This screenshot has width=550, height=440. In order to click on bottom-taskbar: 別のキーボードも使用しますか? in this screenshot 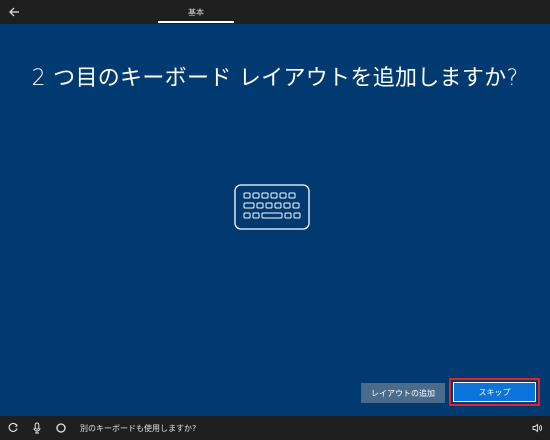, I will do `click(275, 428)`.